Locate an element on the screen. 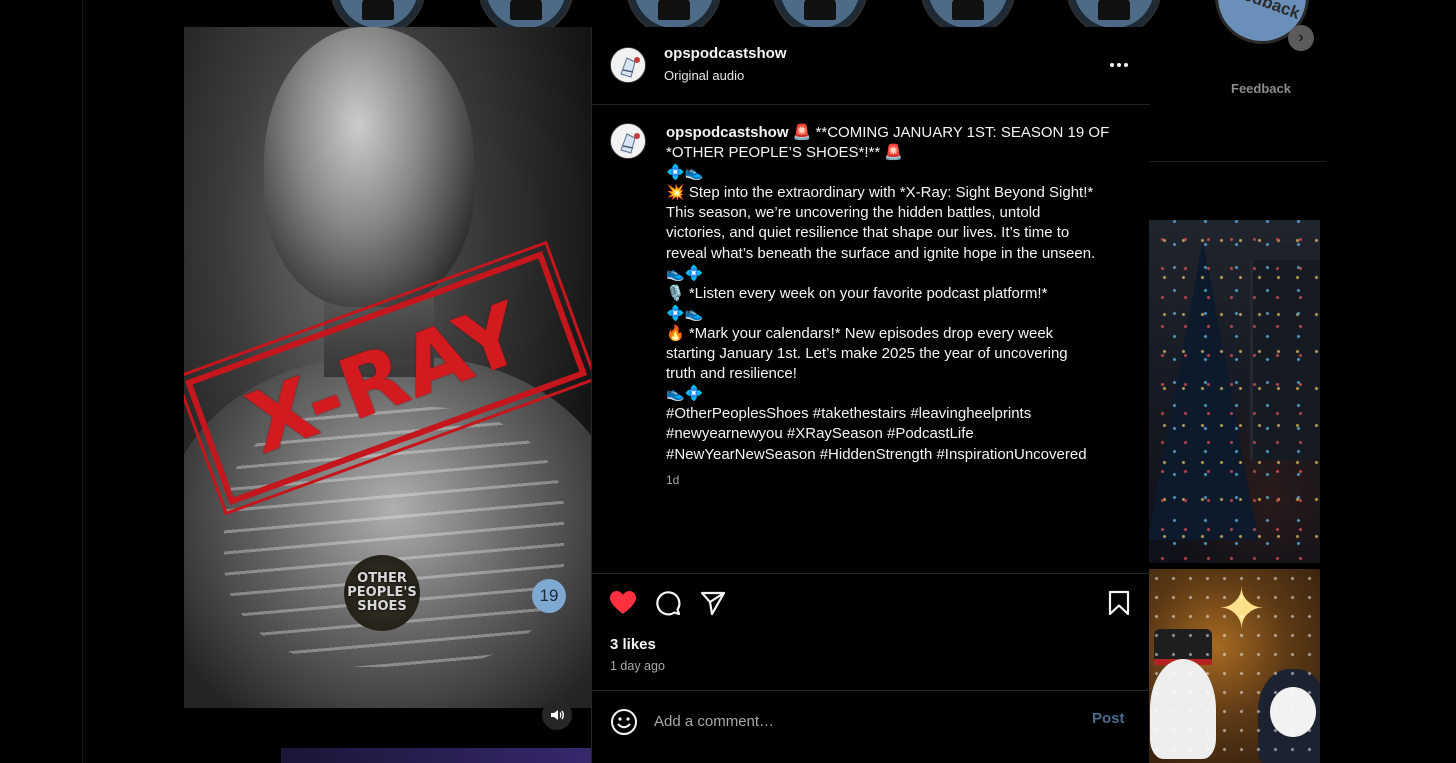  chevron-right-icon: › is located at coordinates (1301, 37).